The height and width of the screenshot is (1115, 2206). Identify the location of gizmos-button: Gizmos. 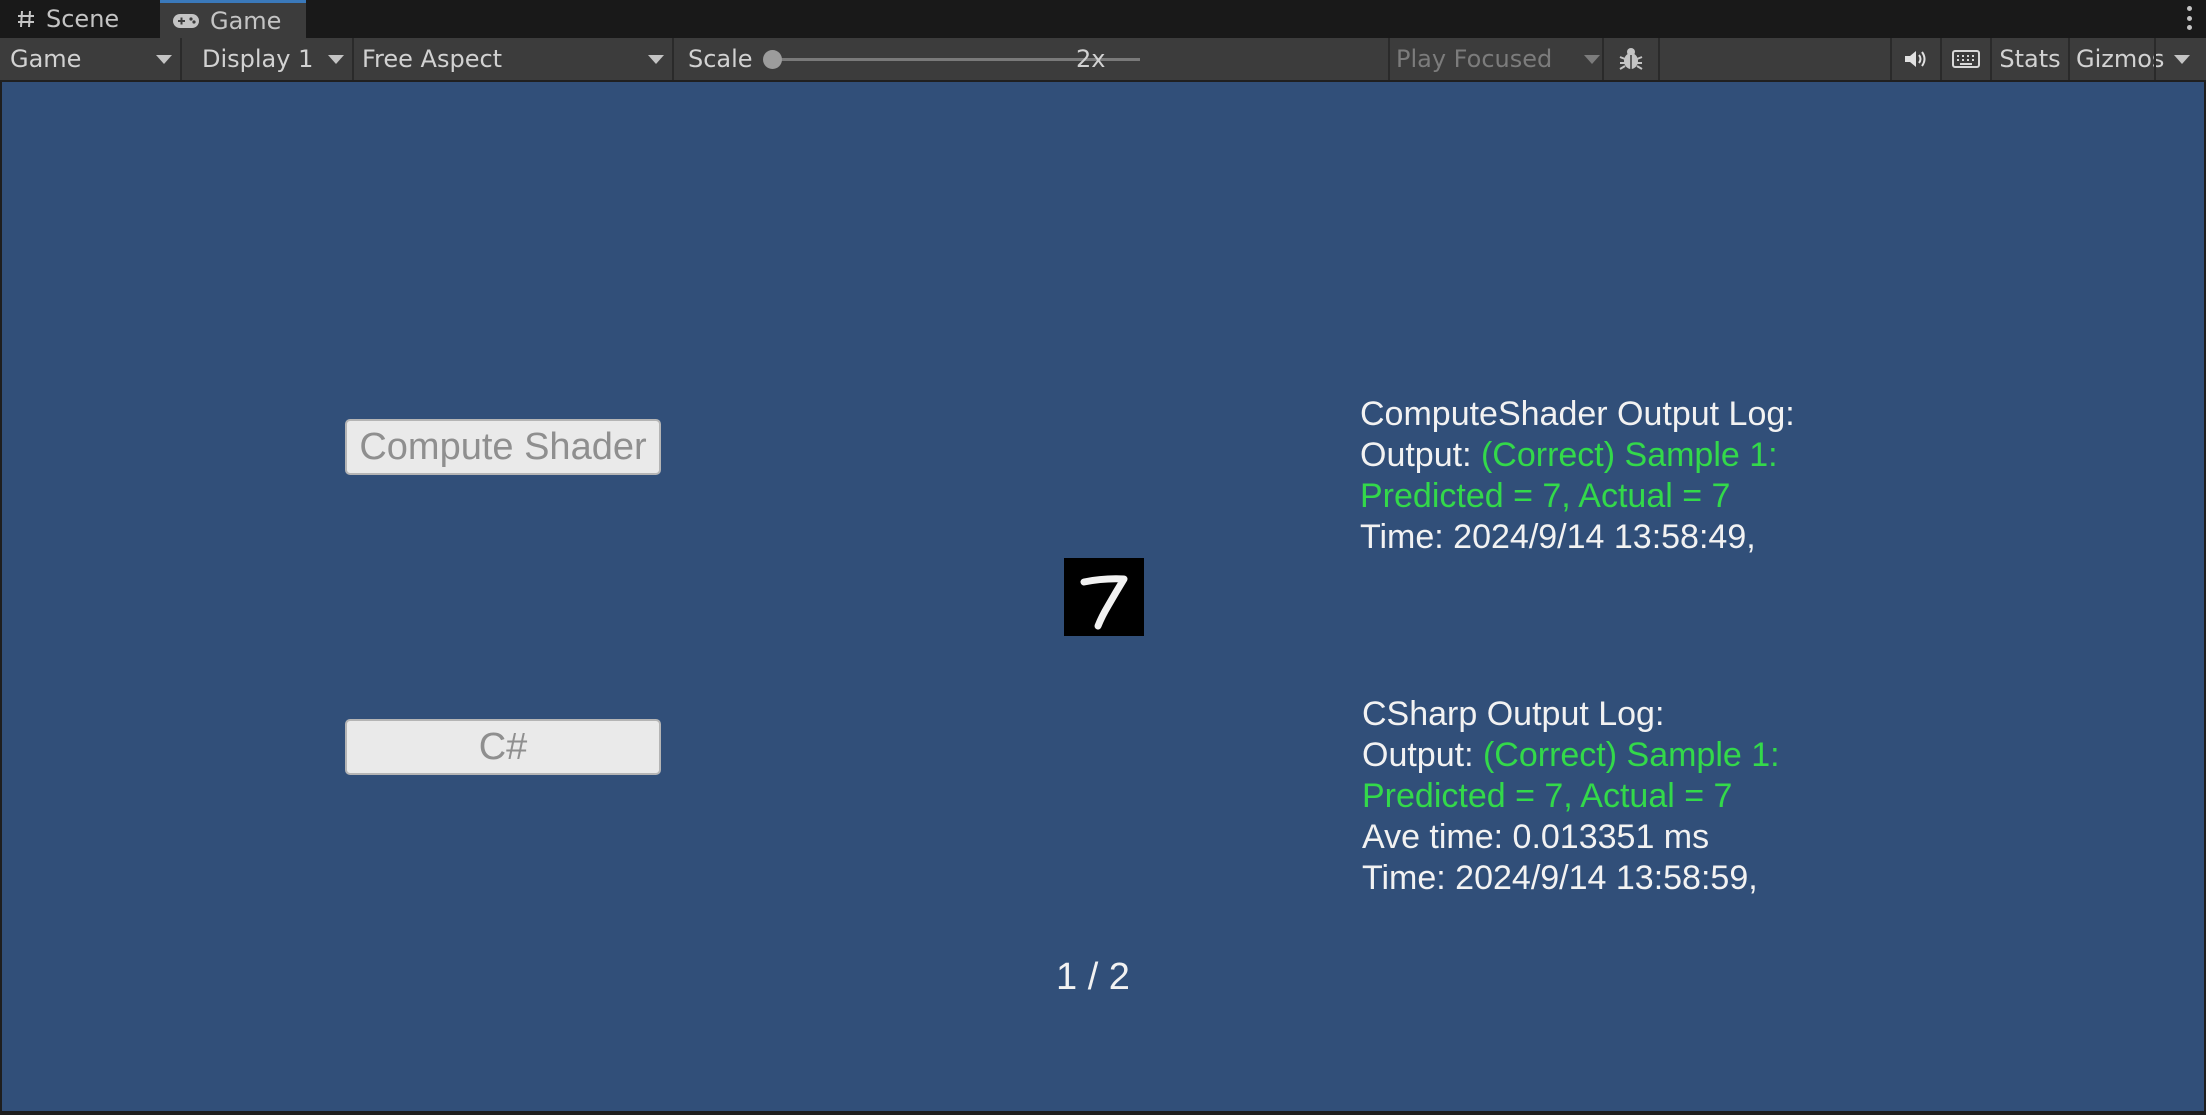
(2117, 59).